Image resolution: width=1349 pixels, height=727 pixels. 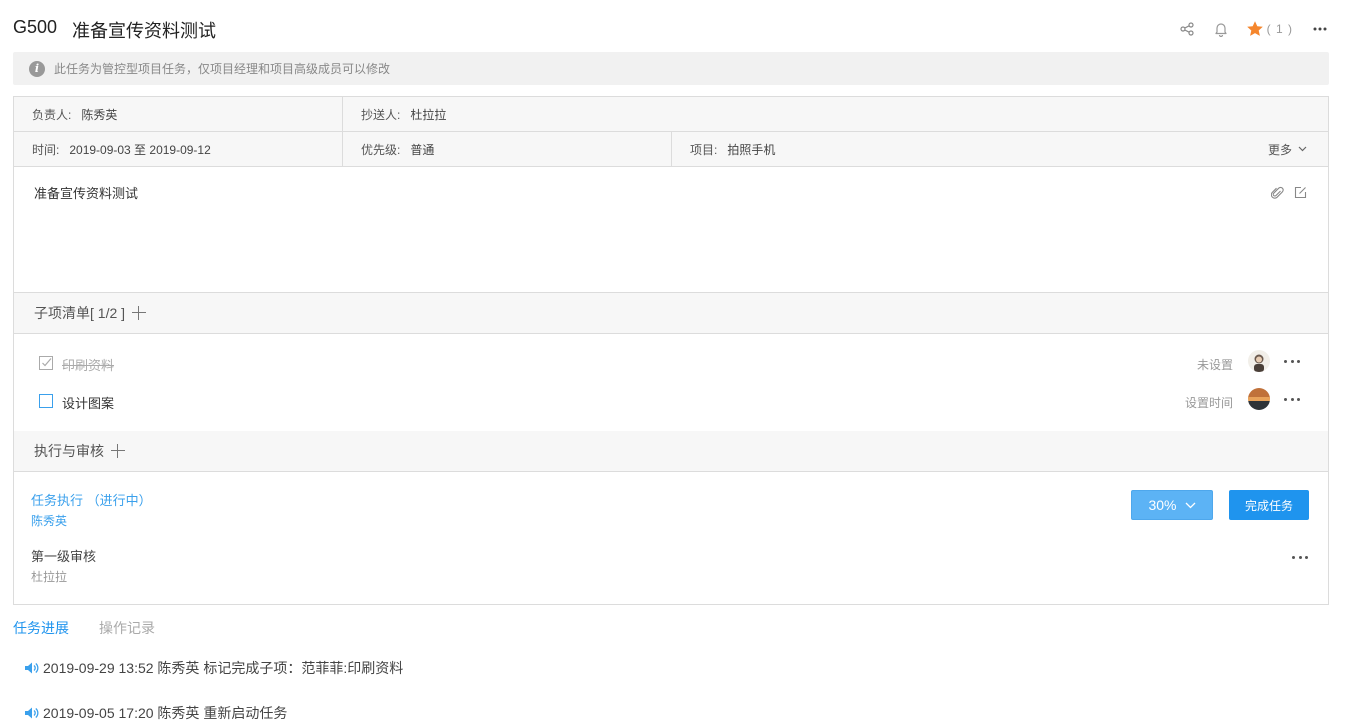 What do you see at coordinates (671, 451) in the screenshot?
I see `execution-header: 执行与审核` at bounding box center [671, 451].